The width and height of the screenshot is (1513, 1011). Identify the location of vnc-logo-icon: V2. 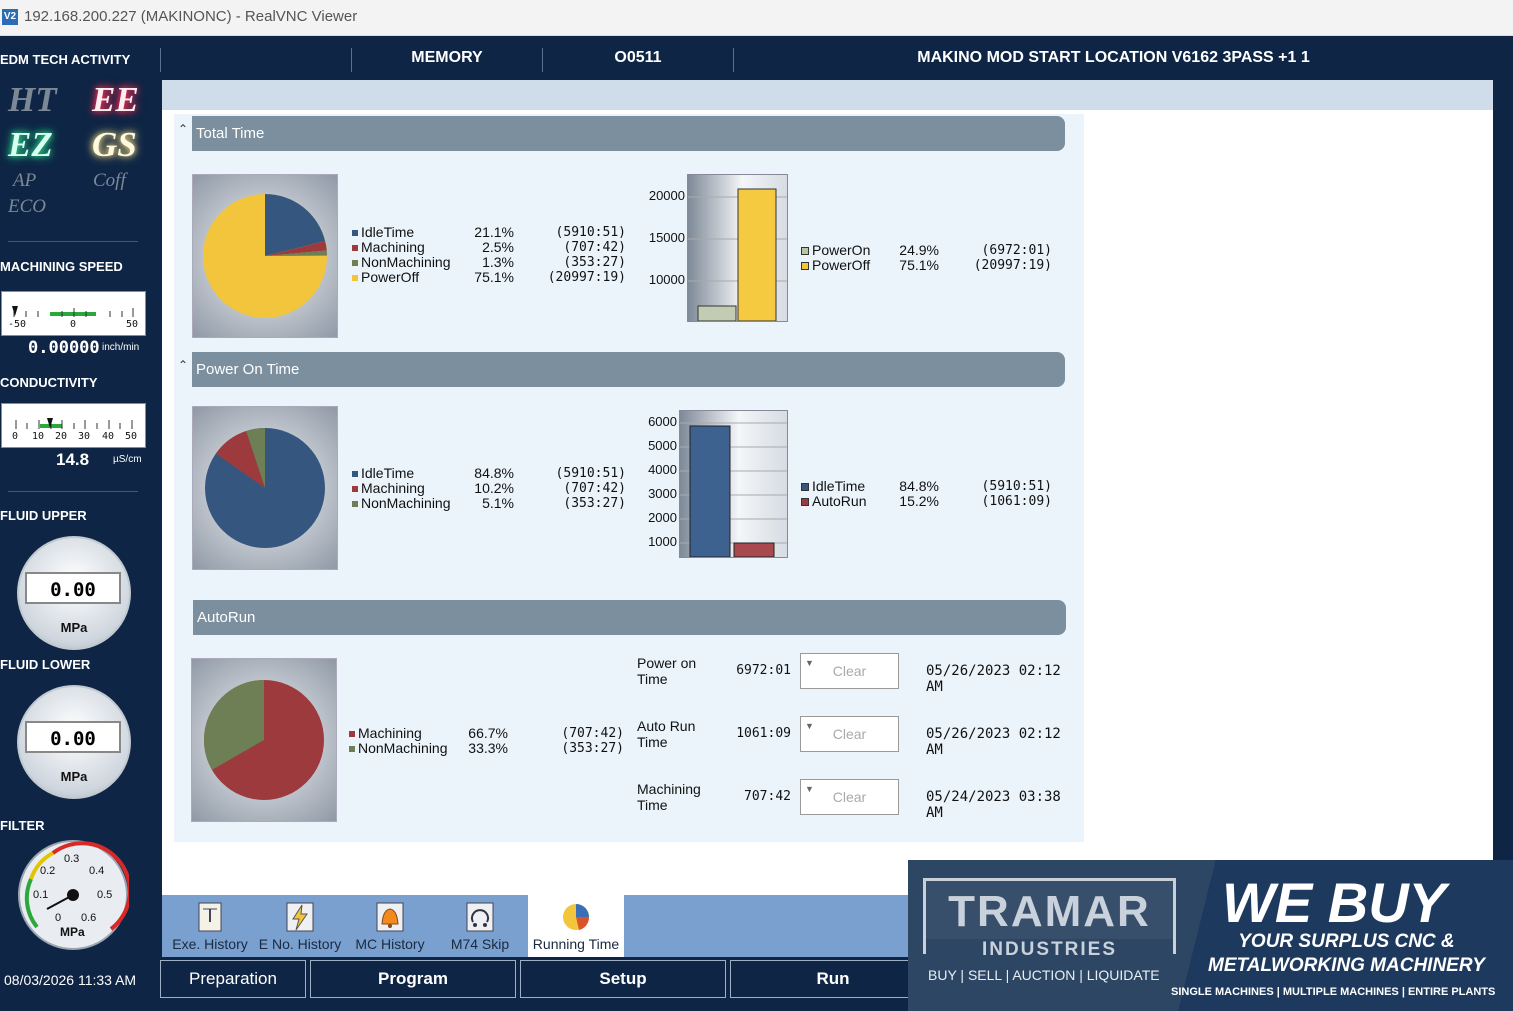
(10, 17).